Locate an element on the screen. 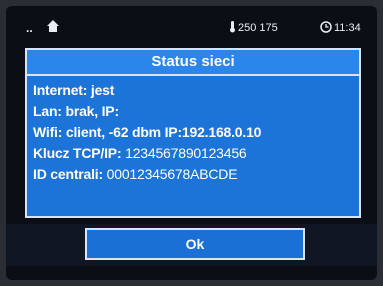  ok-button: Ok is located at coordinates (195, 244).